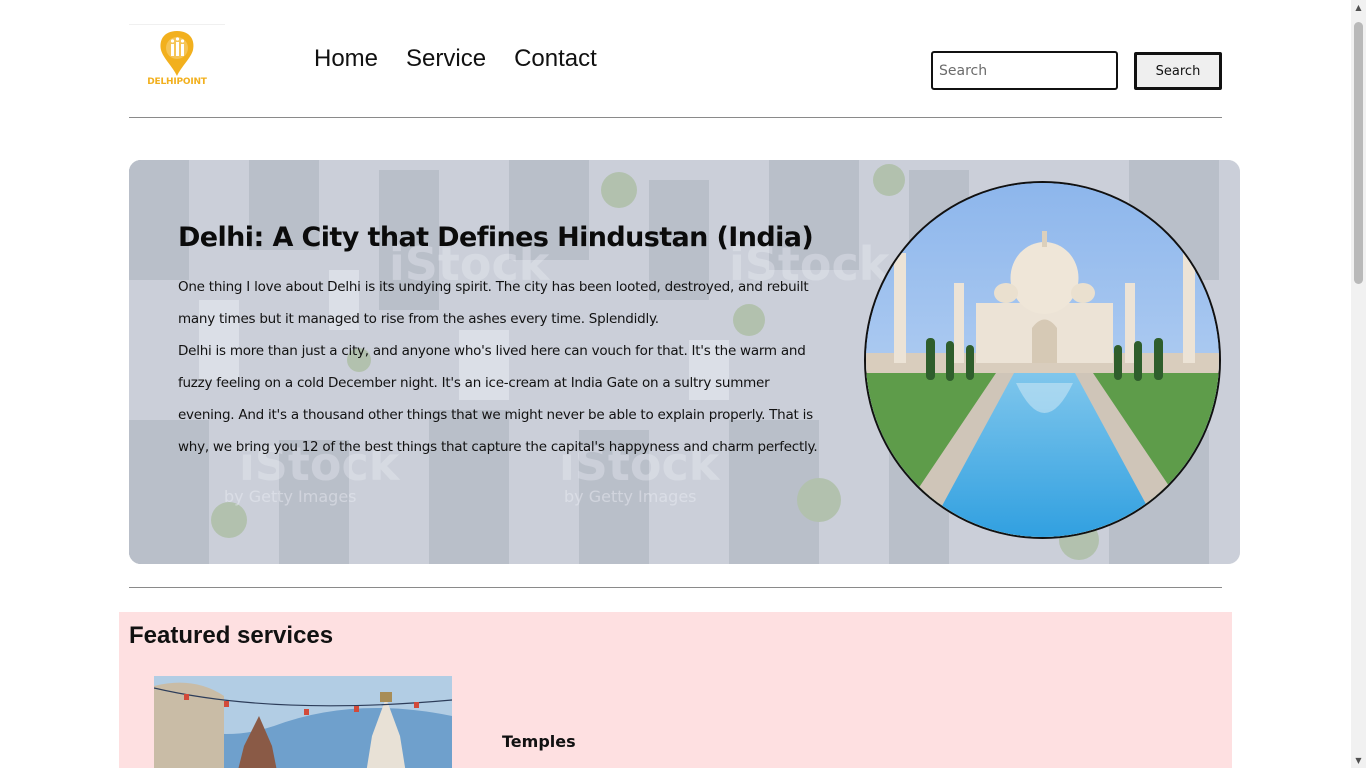 The width and height of the screenshot is (1366, 768). What do you see at coordinates (1358, 7) in the screenshot?
I see `scroll-up-icon: ▲` at bounding box center [1358, 7].